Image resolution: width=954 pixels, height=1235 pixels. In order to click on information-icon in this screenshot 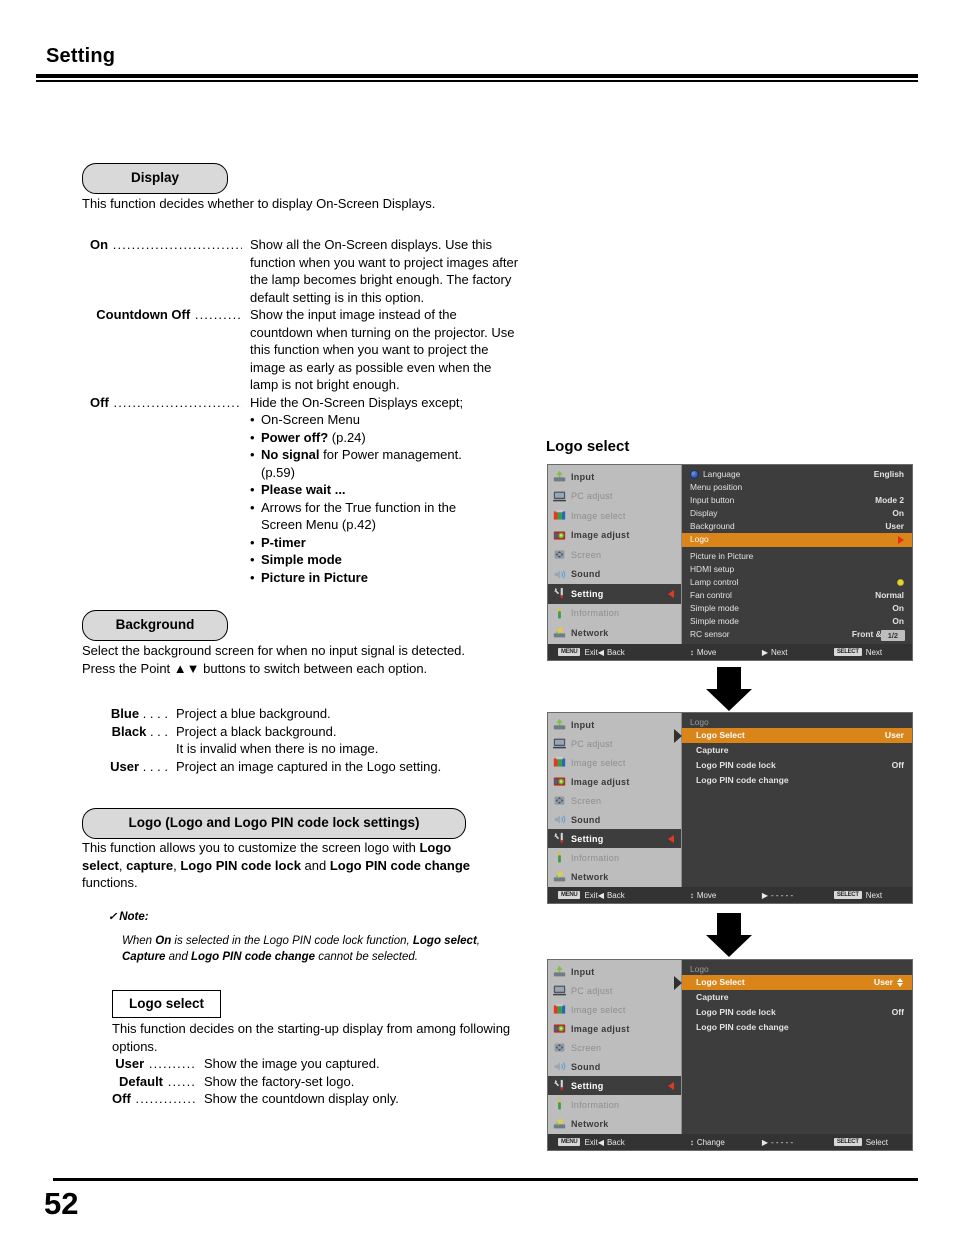, I will do `click(559, 1104)`.